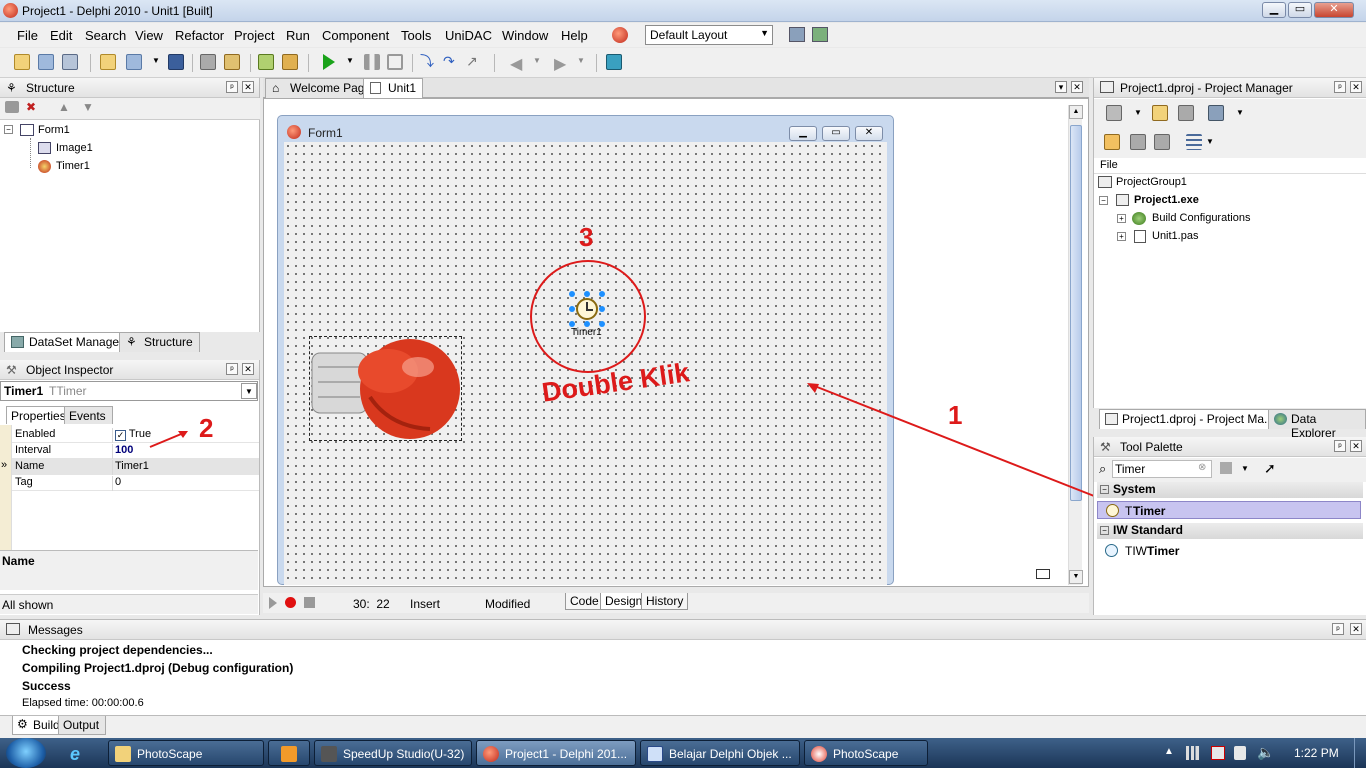 The width and height of the screenshot is (1366, 768). Describe the element at coordinates (1218, 753) in the screenshot. I see `action-center-icon` at that location.